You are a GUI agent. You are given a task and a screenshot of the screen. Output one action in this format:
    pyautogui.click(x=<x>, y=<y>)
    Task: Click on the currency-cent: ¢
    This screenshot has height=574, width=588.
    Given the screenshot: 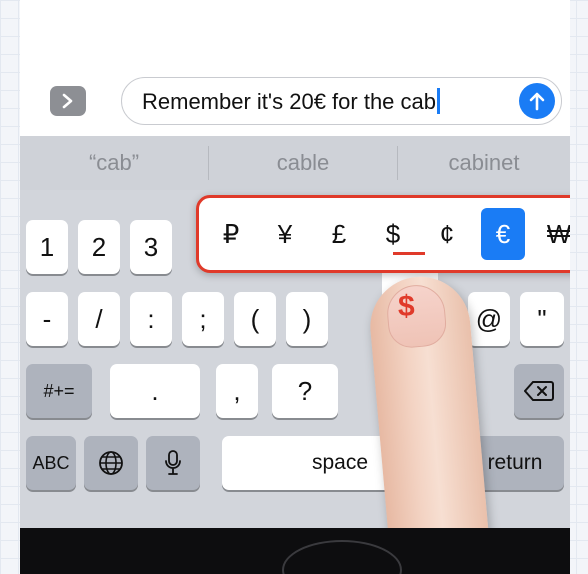 What is the action you would take?
    pyautogui.click(x=447, y=234)
    